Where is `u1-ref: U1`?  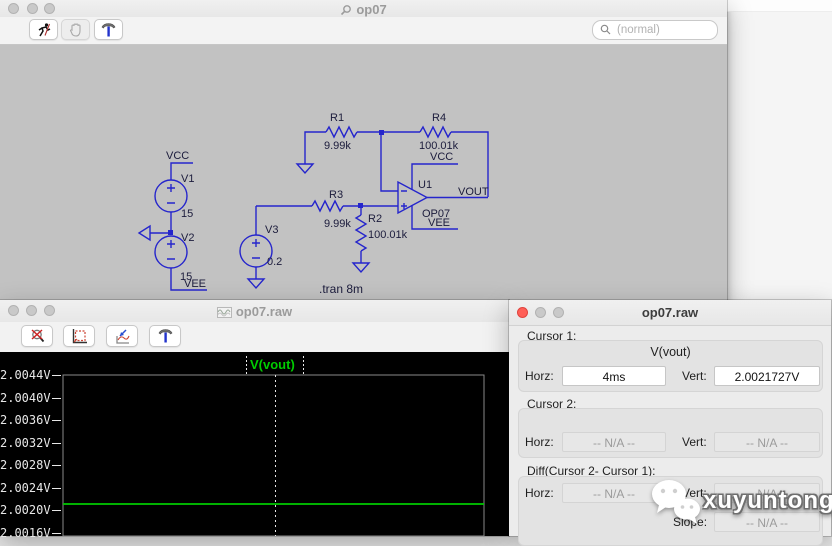 u1-ref: U1 is located at coordinates (425, 185).